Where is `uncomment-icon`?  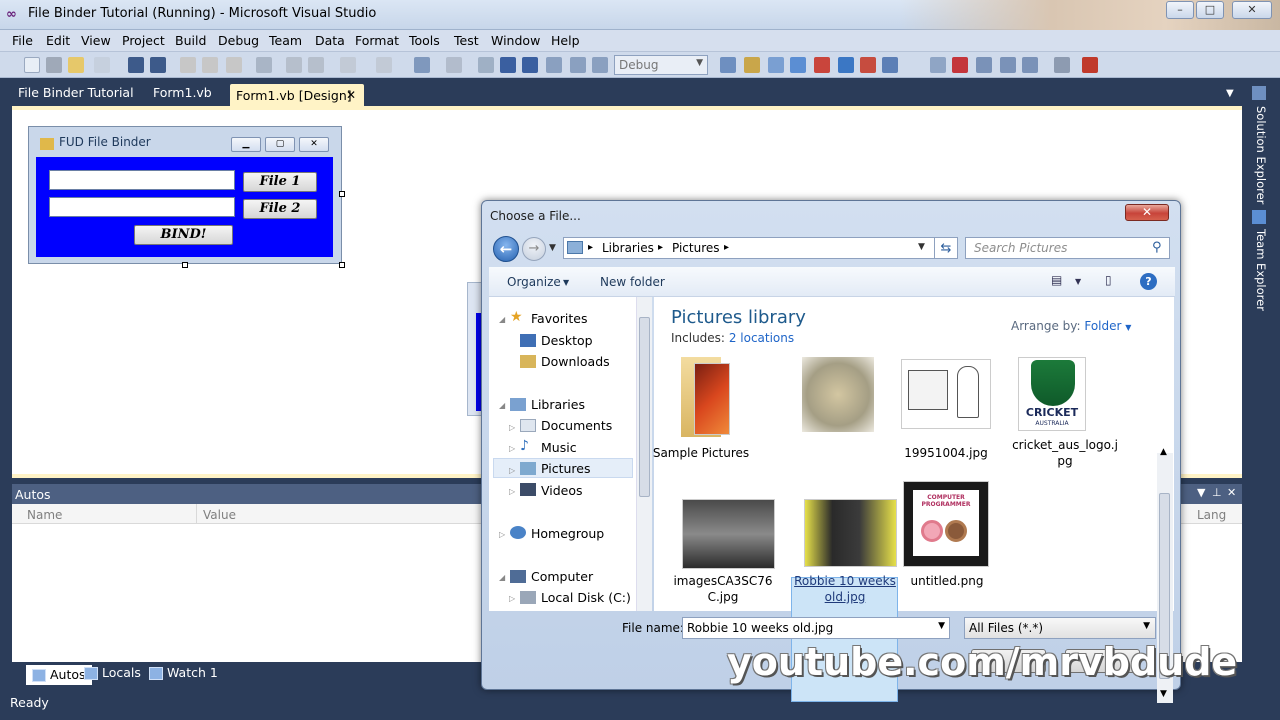 uncomment-icon is located at coordinates (316, 65).